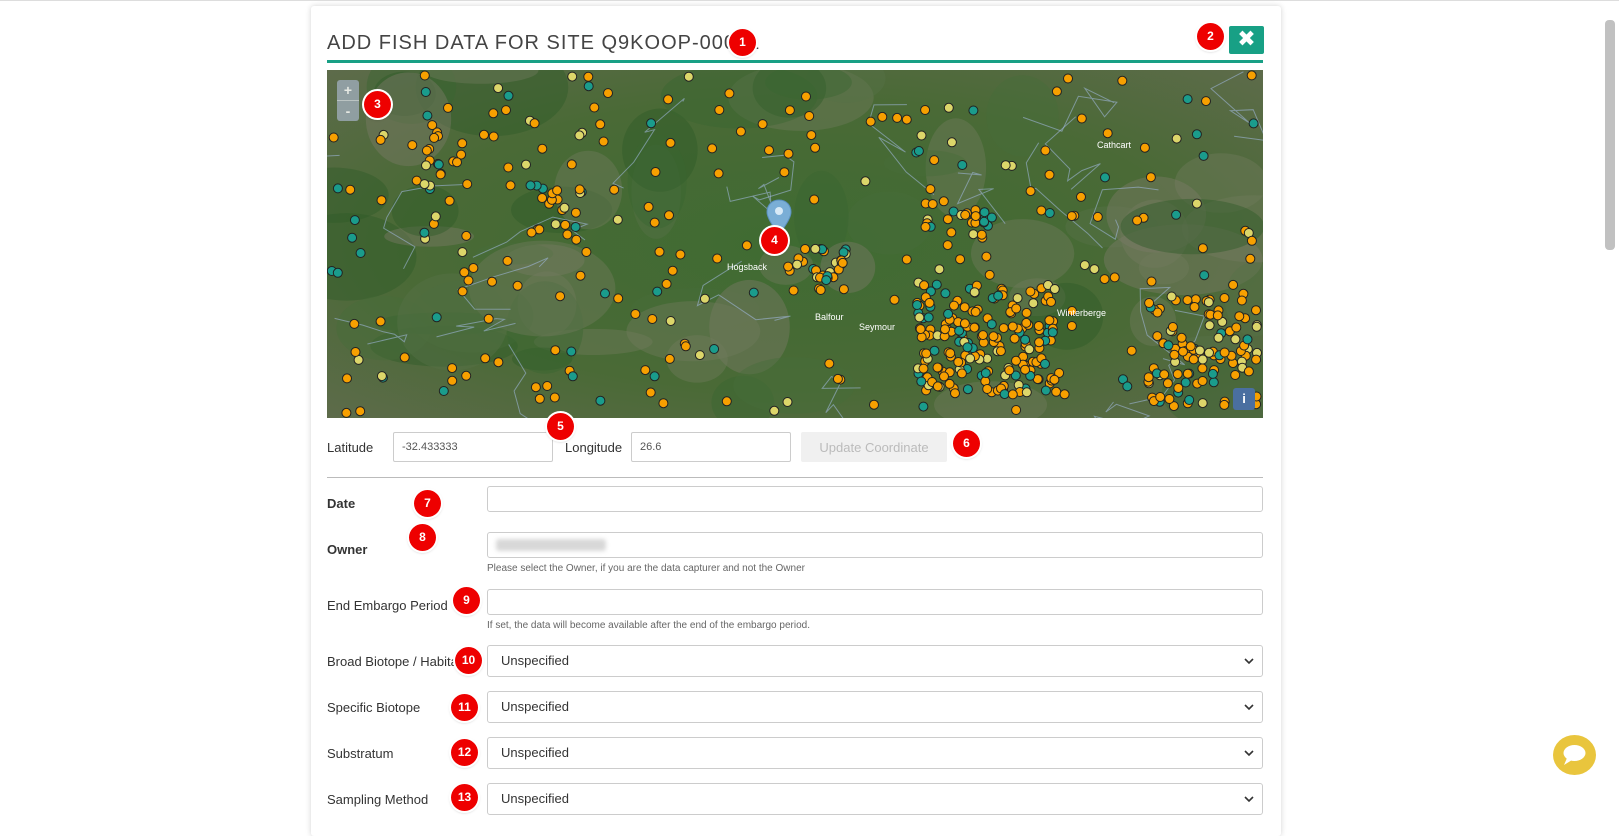  What do you see at coordinates (1246, 40) in the screenshot?
I see `close-button: ✖` at bounding box center [1246, 40].